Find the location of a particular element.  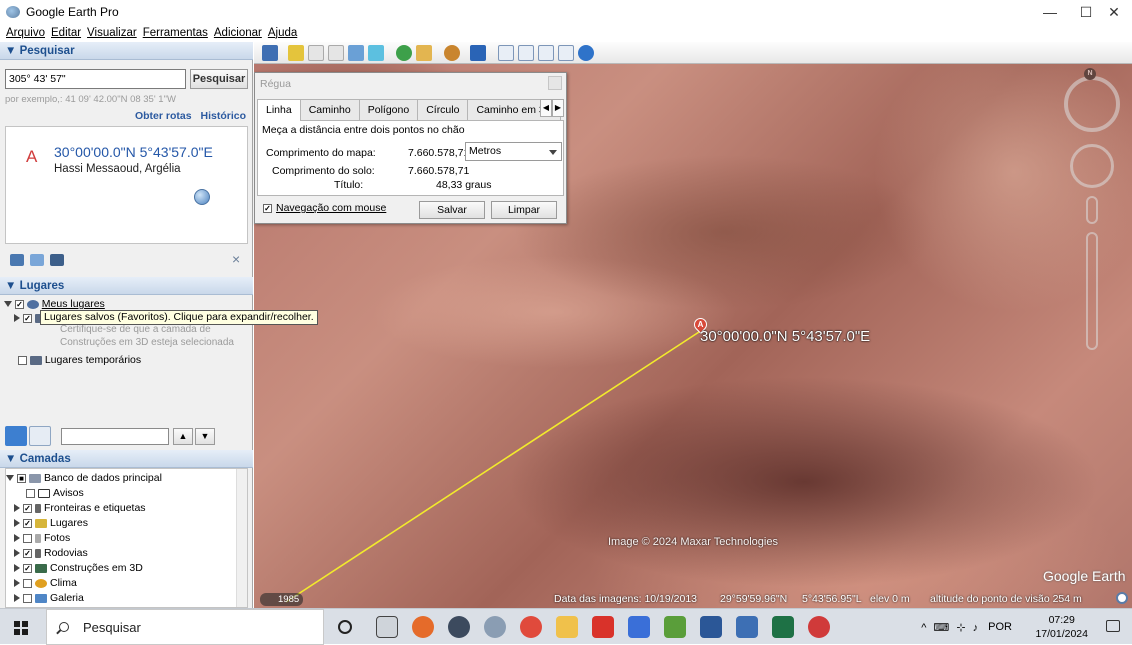

close-window-button: ✕ is located at coordinates (1114, 12).